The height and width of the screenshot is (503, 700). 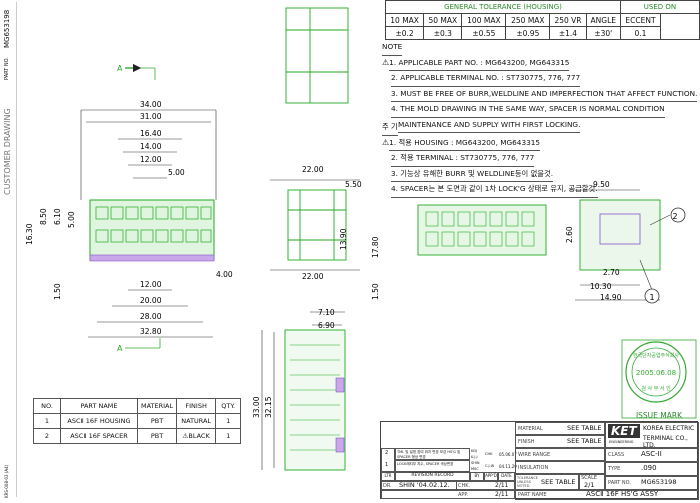 What do you see at coordinates (656, 388) in the screenshot?
I see `stamp-line: 검 사 부 서 인` at bounding box center [656, 388].